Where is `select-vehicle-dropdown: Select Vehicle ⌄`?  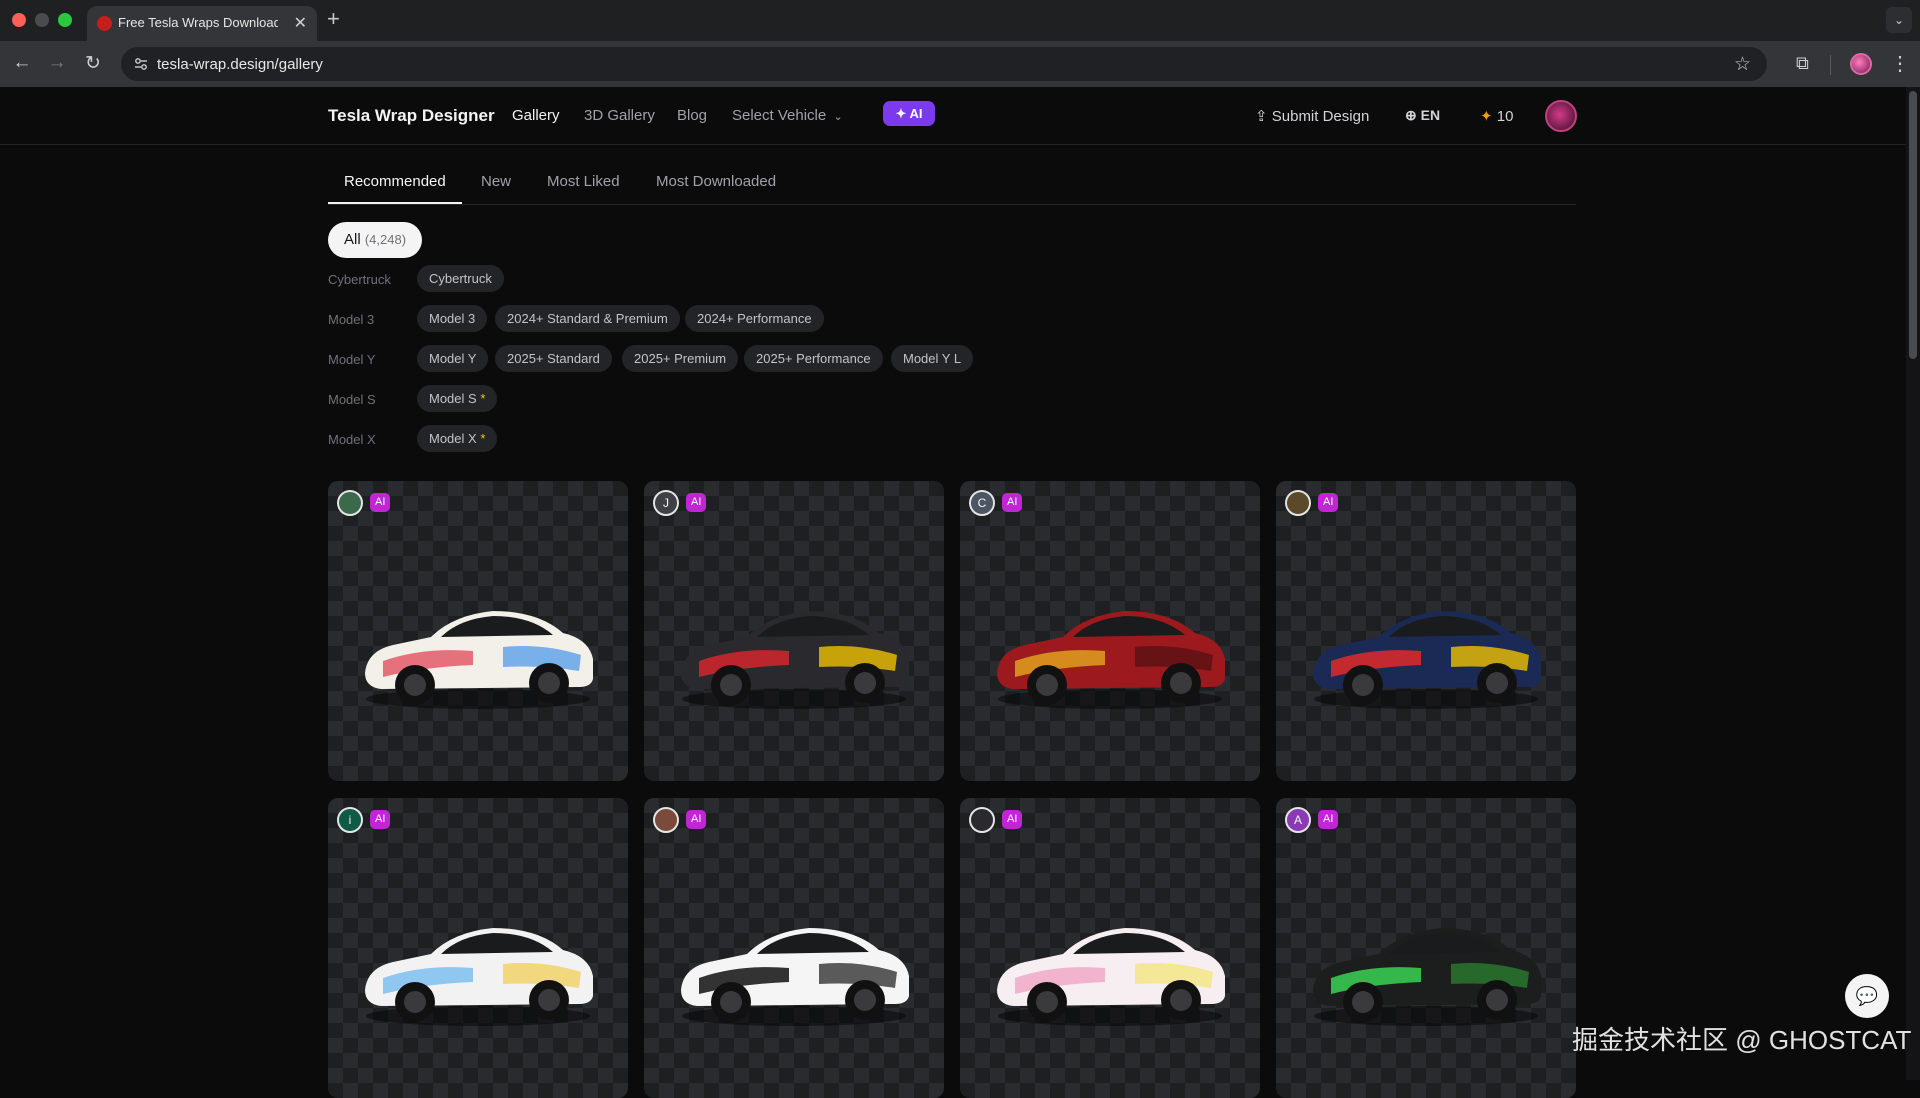 select-vehicle-dropdown: Select Vehicle ⌄ is located at coordinates (787, 115).